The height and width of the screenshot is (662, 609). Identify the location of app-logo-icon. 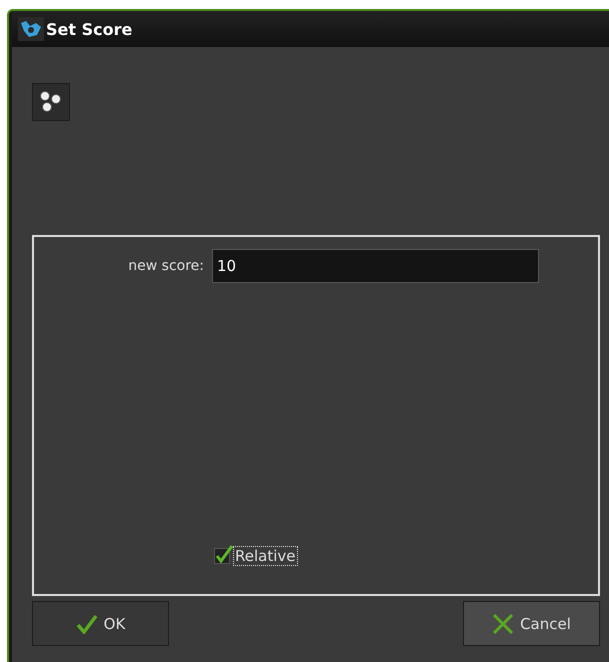
(31, 29).